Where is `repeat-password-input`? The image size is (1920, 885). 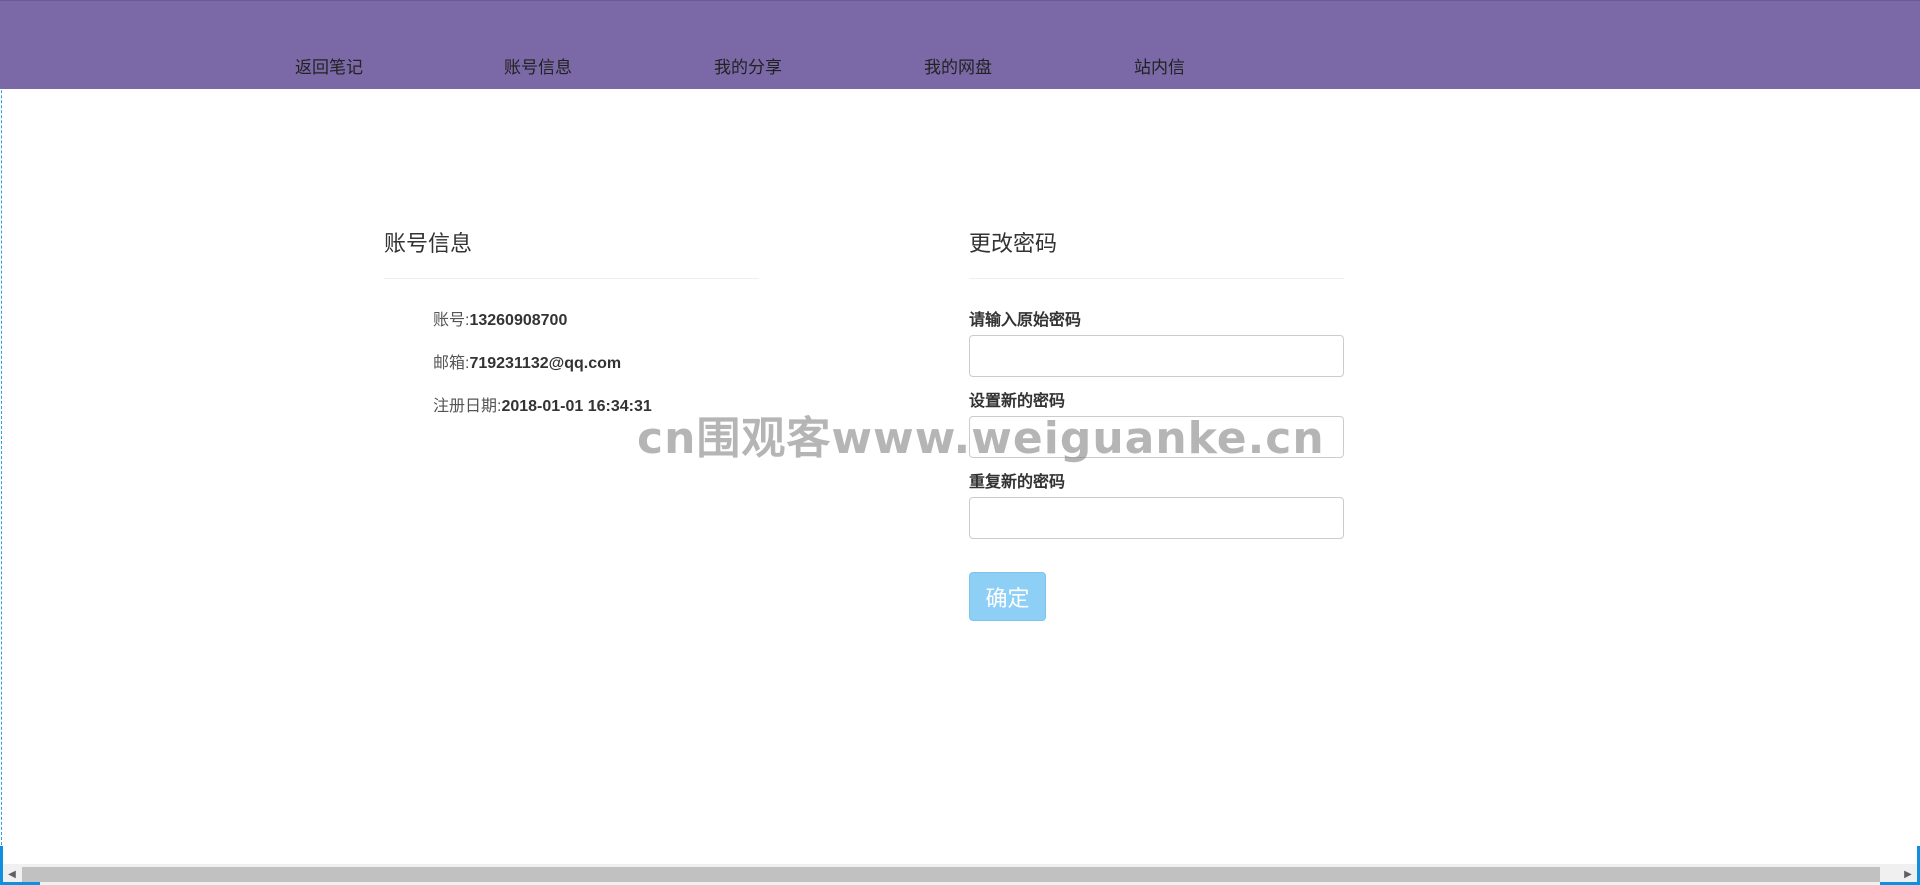 repeat-password-input is located at coordinates (1156, 518).